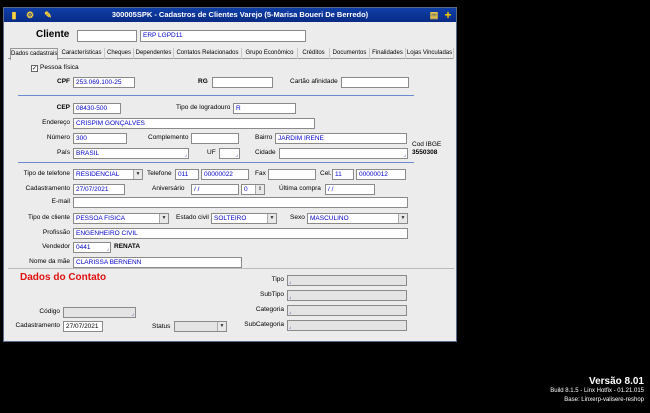 The width and height of the screenshot is (650, 413). Describe the element at coordinates (30, 15) in the screenshot. I see `gear-icon: ⚙` at that location.